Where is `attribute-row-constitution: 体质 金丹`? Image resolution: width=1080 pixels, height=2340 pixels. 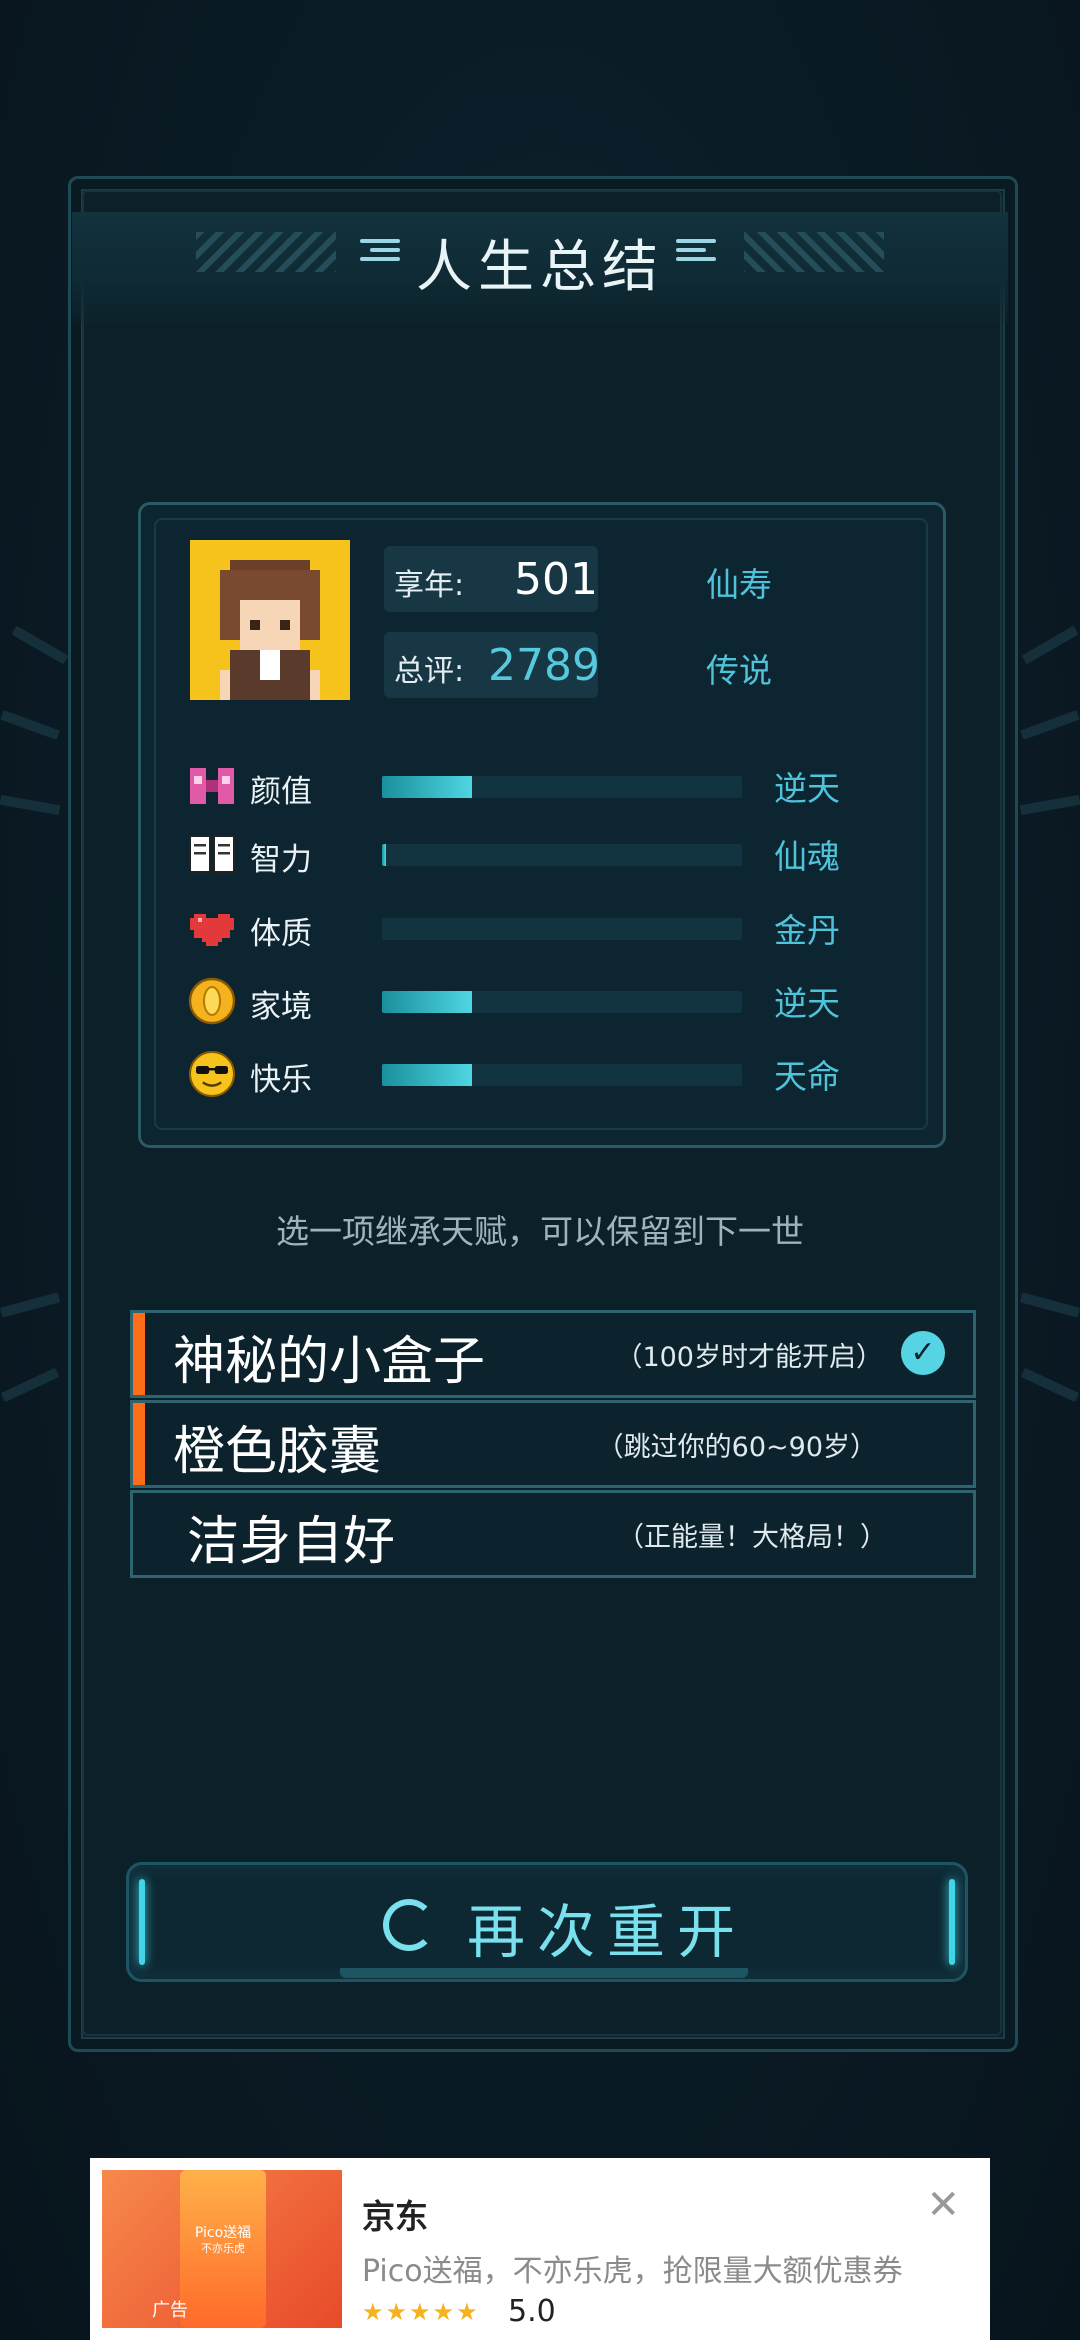
attribute-row-constitution: 体质 金丹 is located at coordinates (516, 928).